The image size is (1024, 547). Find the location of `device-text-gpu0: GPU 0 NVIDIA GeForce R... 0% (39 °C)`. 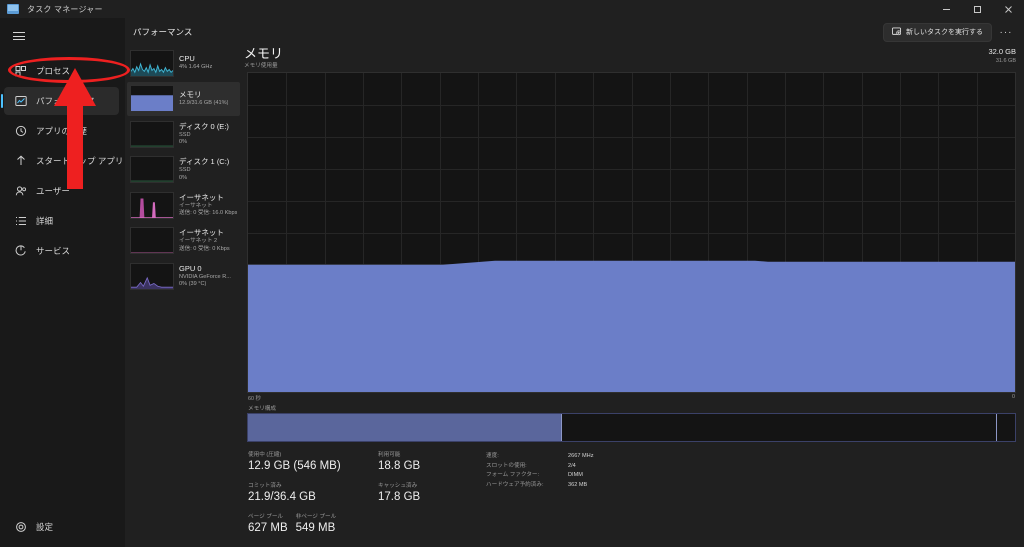

device-text-gpu0: GPU 0 NVIDIA GeForce R... 0% (39 °C) is located at coordinates (205, 276).